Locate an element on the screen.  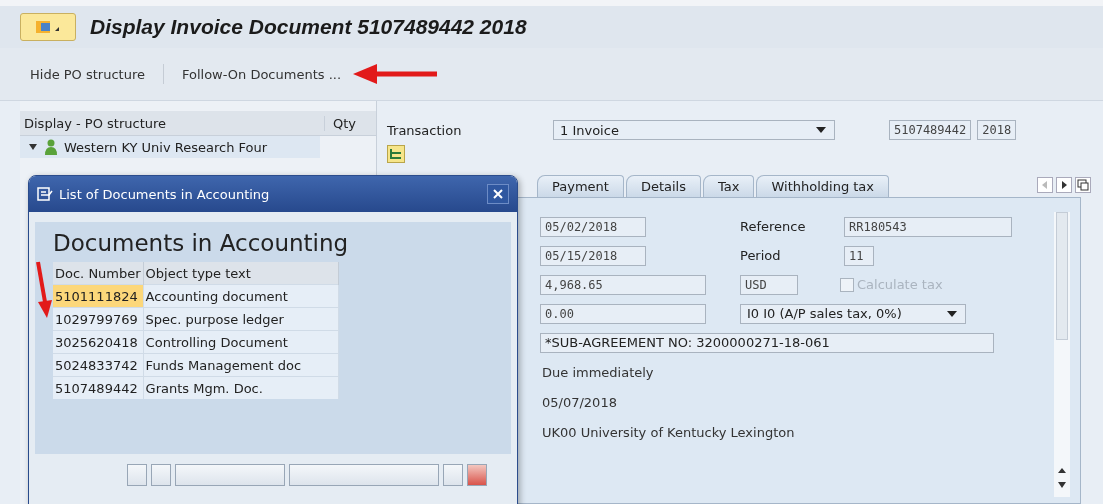
field-label: Reference is located at coordinates (773, 226).